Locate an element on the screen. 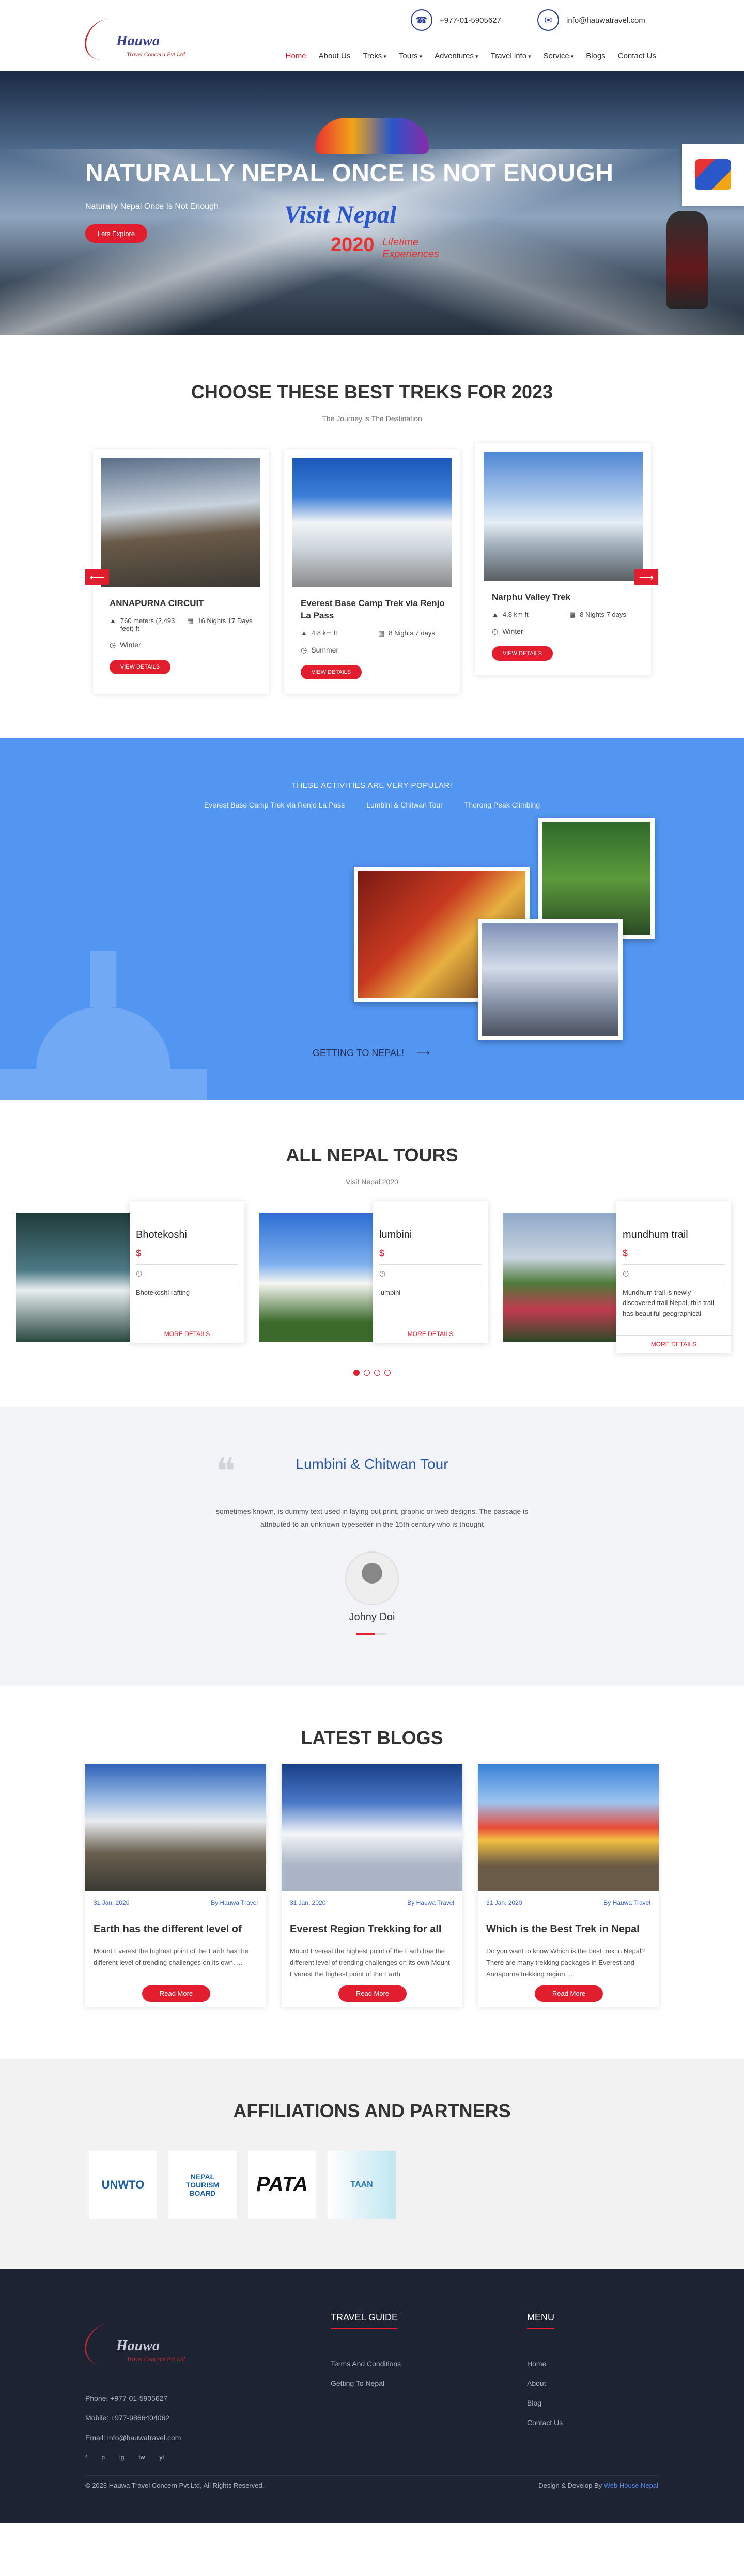  footer-link-about: About is located at coordinates (545, 2383).